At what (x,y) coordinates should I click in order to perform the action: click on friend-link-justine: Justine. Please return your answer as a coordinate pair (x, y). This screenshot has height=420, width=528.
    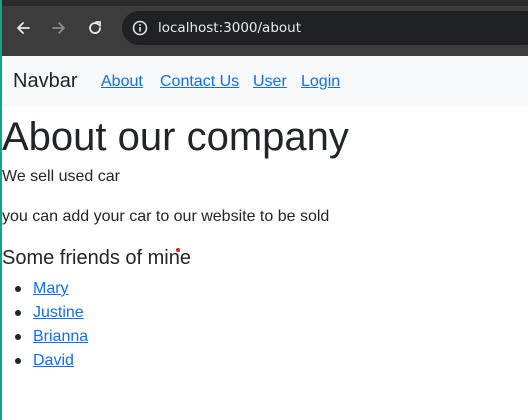
    Looking at the image, I should click on (58, 313).